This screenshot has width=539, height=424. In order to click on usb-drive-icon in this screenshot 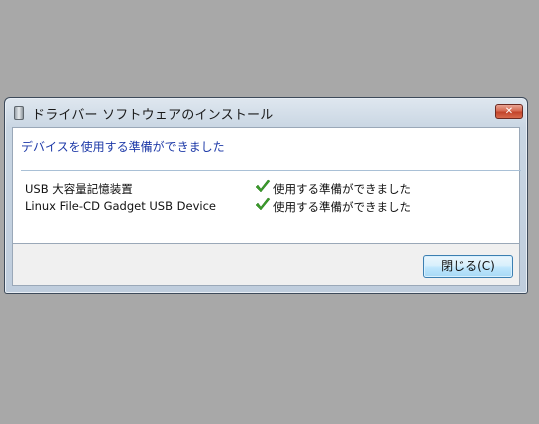, I will do `click(19, 113)`.